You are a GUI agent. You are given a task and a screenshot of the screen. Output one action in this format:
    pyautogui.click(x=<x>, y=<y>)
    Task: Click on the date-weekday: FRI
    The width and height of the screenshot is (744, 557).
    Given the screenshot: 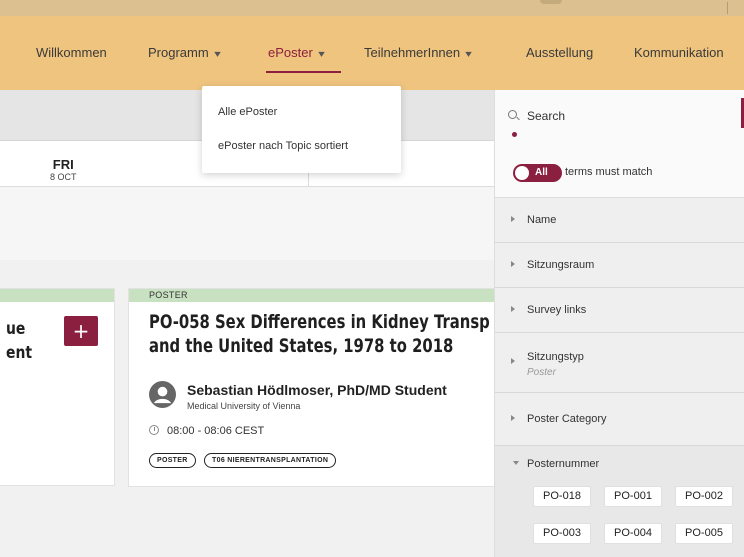 What is the action you would take?
    pyautogui.click(x=63, y=164)
    